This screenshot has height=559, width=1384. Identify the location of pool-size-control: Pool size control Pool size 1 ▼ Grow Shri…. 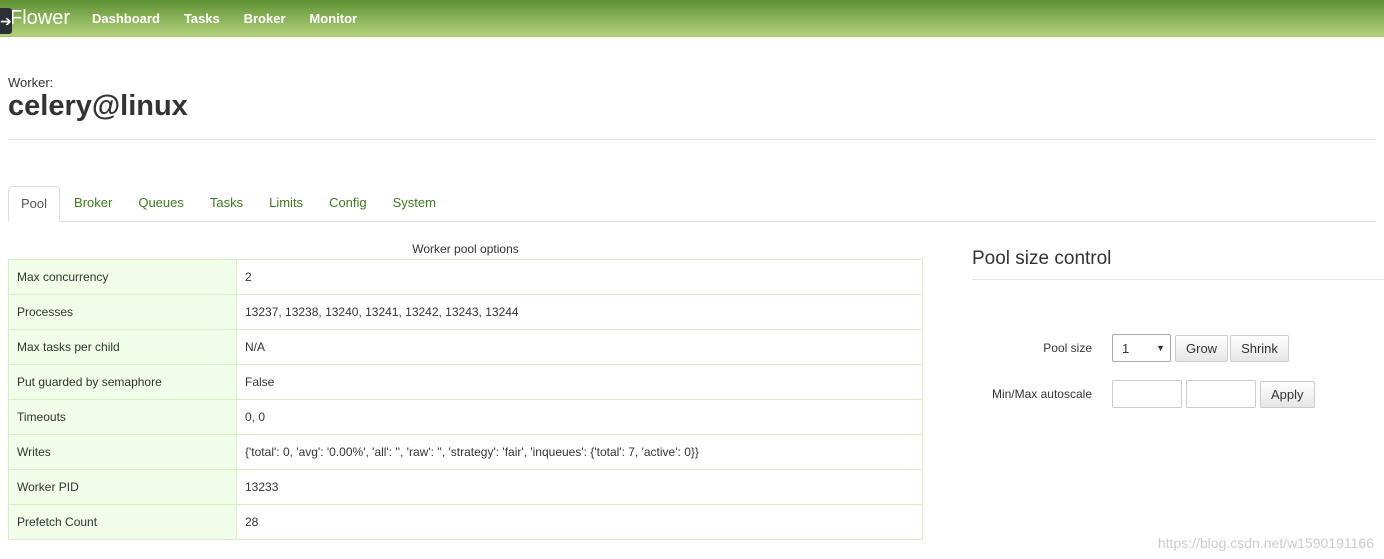
(1178, 330).